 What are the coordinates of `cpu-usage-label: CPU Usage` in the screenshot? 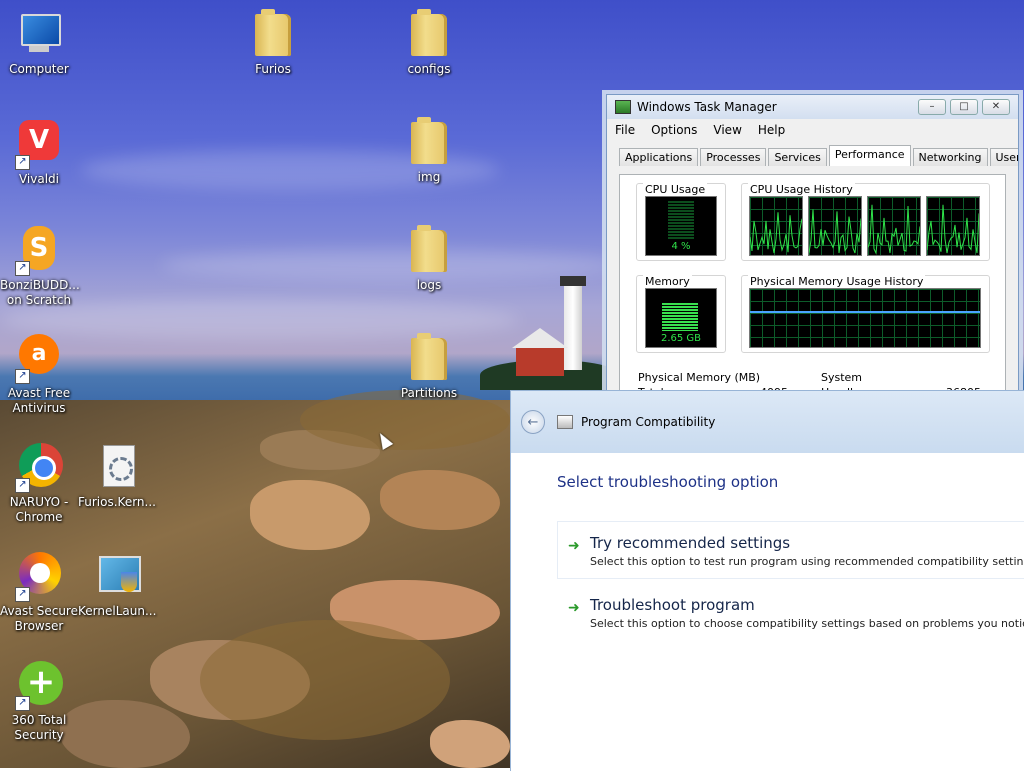 It's located at (675, 189).